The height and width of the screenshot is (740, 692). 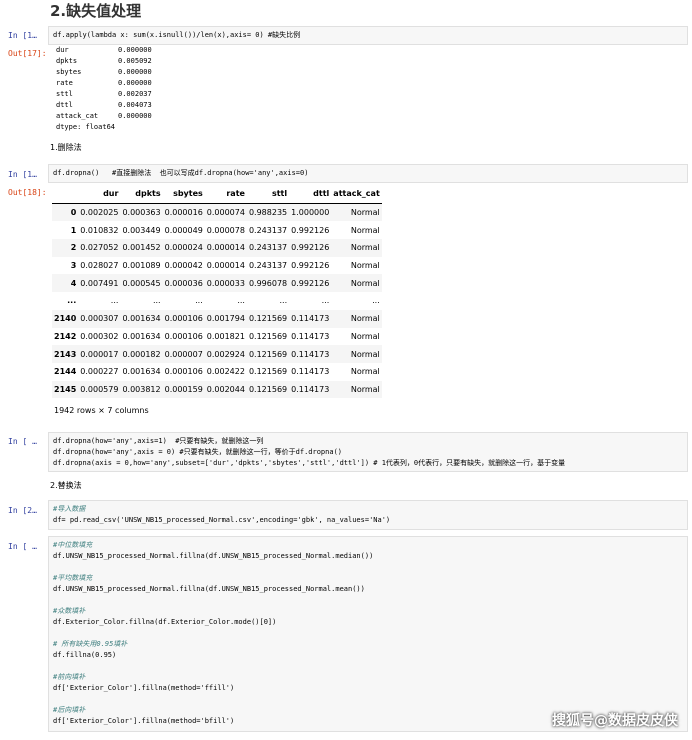 I want to click on series-row: sttl 0.002037, so click(x=104, y=94).